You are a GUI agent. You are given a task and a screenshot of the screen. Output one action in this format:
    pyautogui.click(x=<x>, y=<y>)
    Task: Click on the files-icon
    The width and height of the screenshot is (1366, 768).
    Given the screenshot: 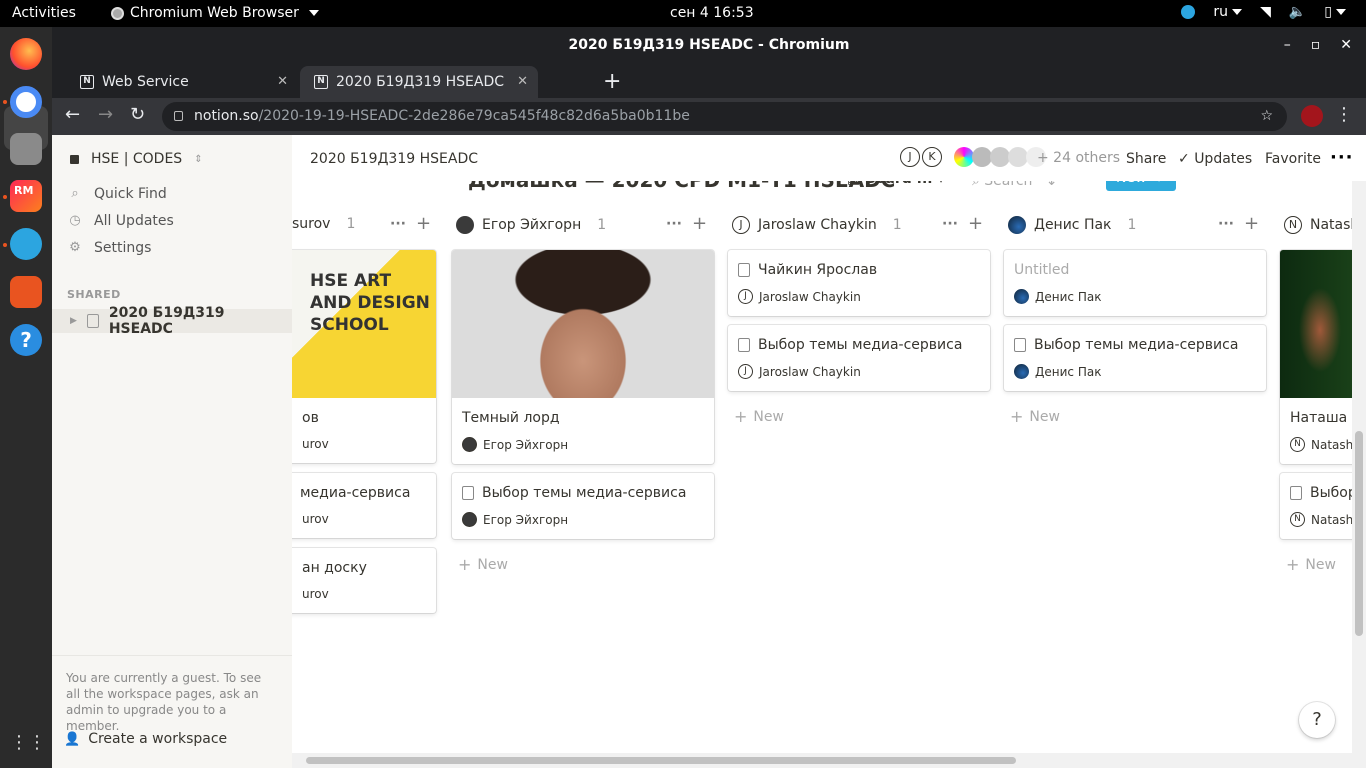 What is the action you would take?
    pyautogui.click(x=26, y=149)
    